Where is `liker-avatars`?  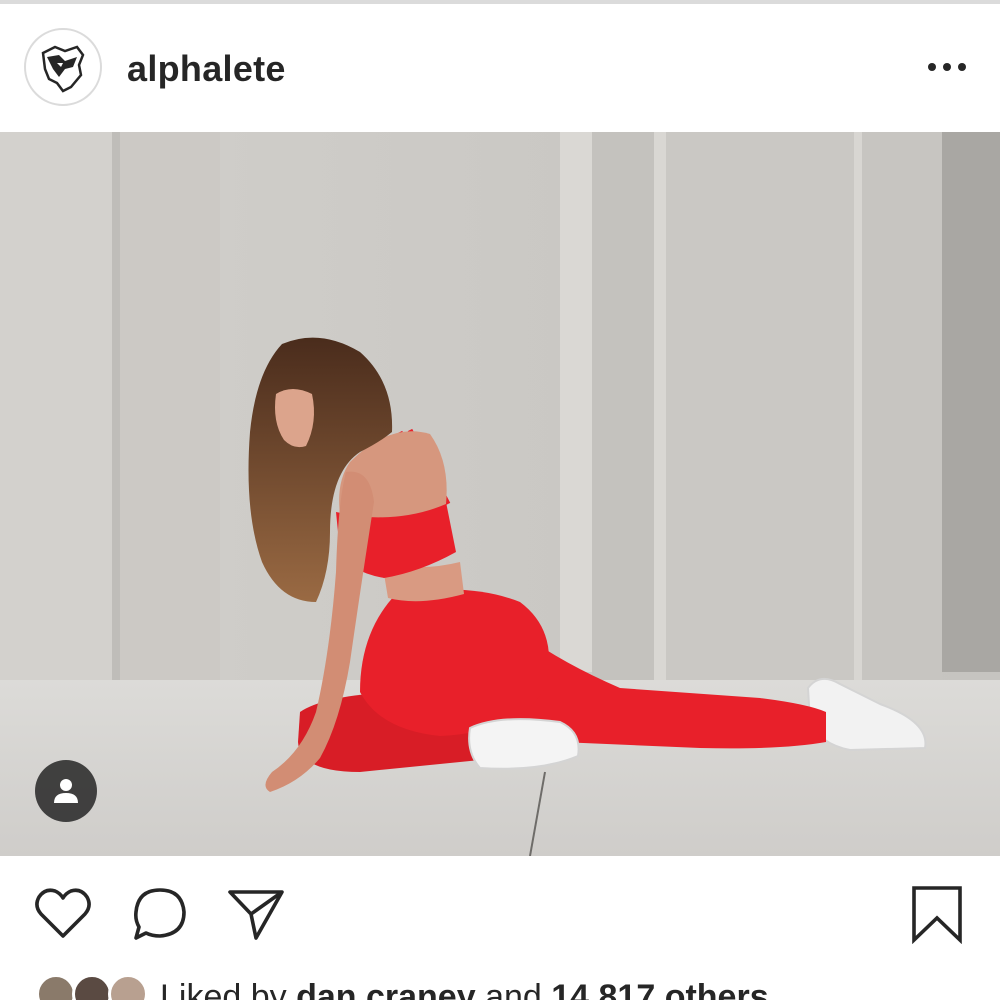 liker-avatars is located at coordinates (92, 987).